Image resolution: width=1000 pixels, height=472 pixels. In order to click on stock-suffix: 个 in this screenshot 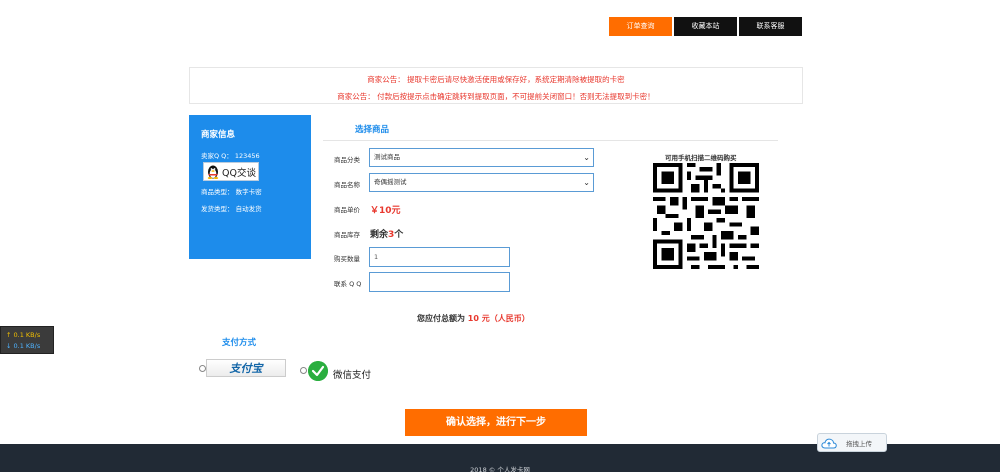, I will do `click(399, 235)`.